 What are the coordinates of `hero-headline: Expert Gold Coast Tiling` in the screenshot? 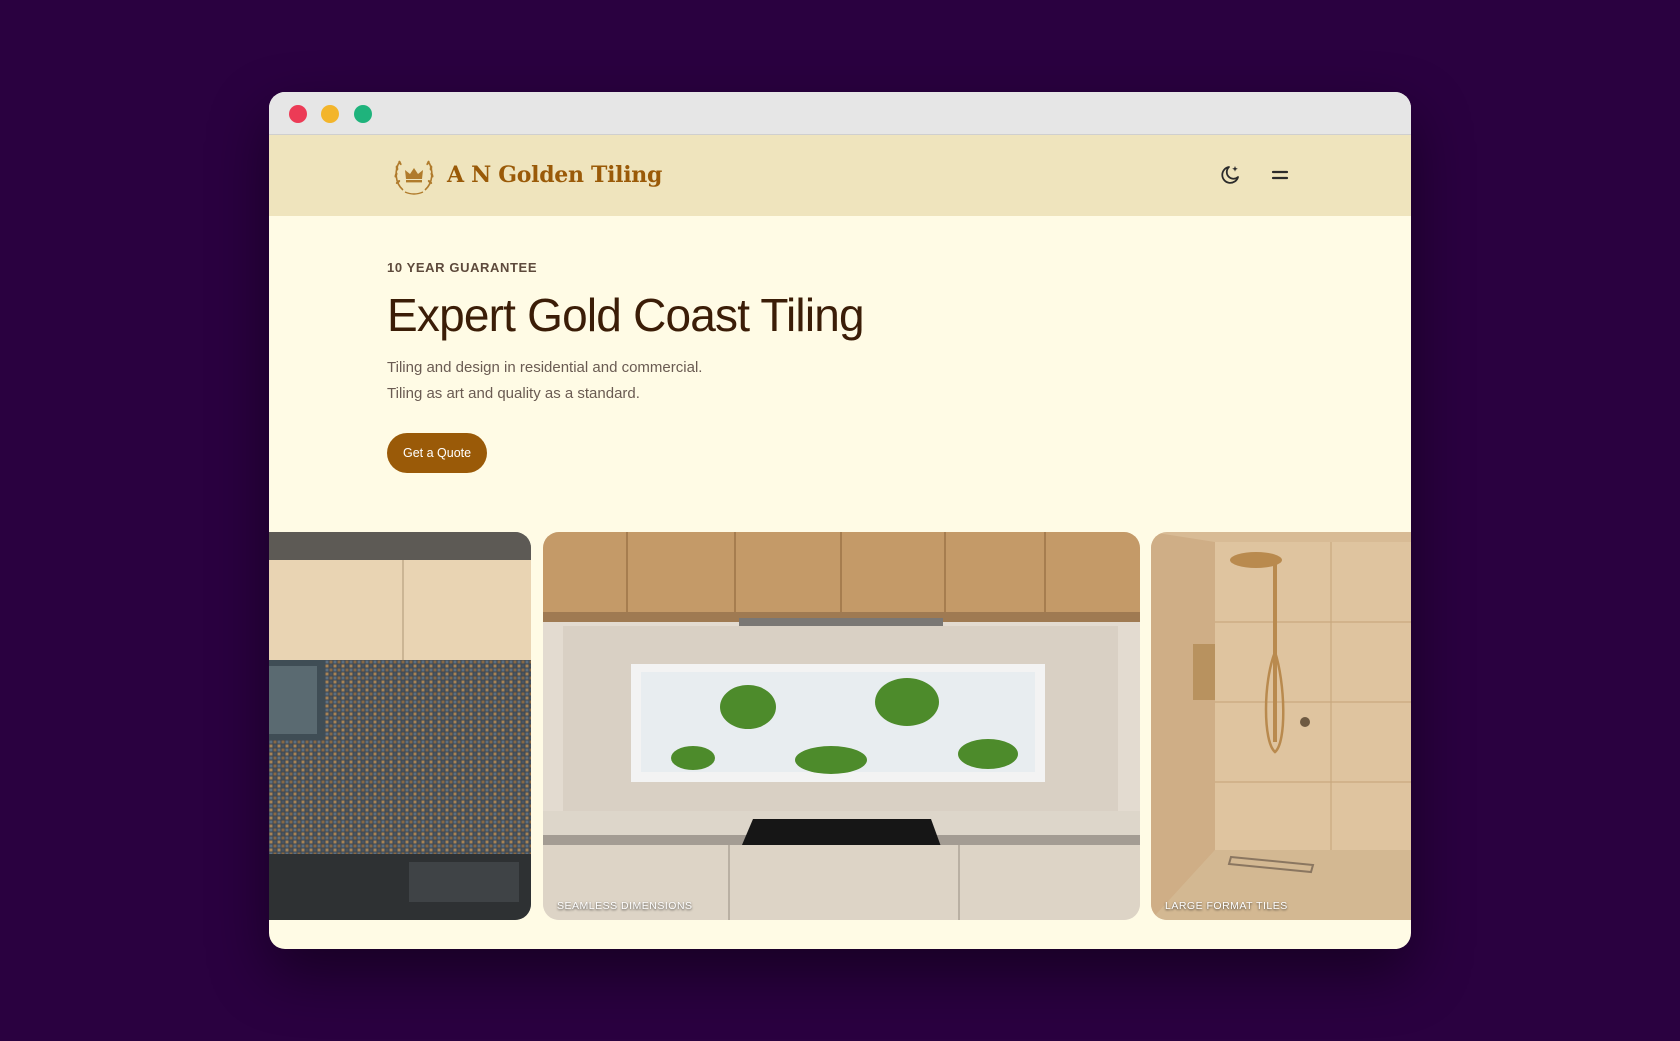 It's located at (626, 315).